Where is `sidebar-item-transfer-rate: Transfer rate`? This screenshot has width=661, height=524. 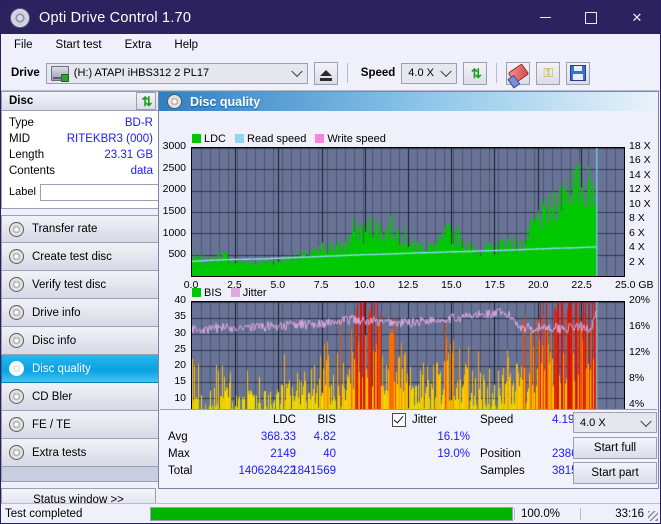 sidebar-item-transfer-rate: Transfer rate is located at coordinates (79, 229).